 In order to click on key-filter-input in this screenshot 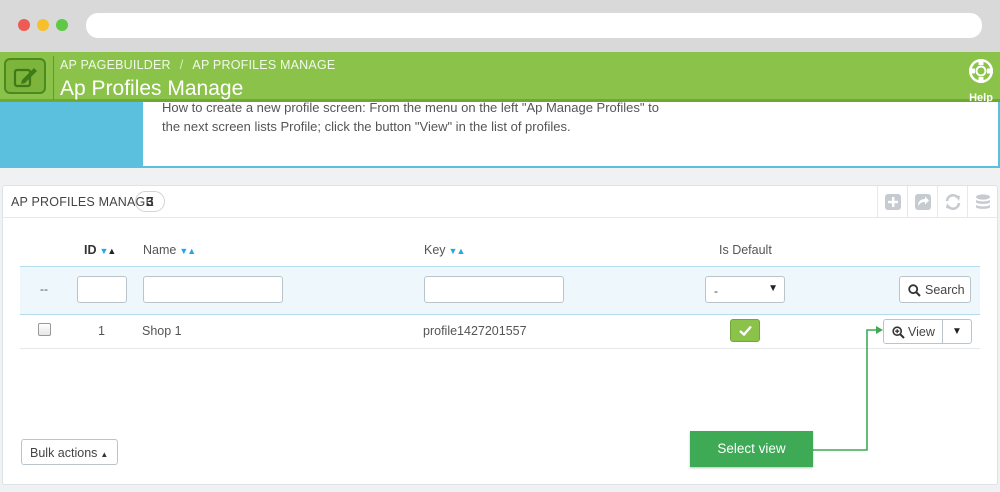, I will do `click(494, 289)`.